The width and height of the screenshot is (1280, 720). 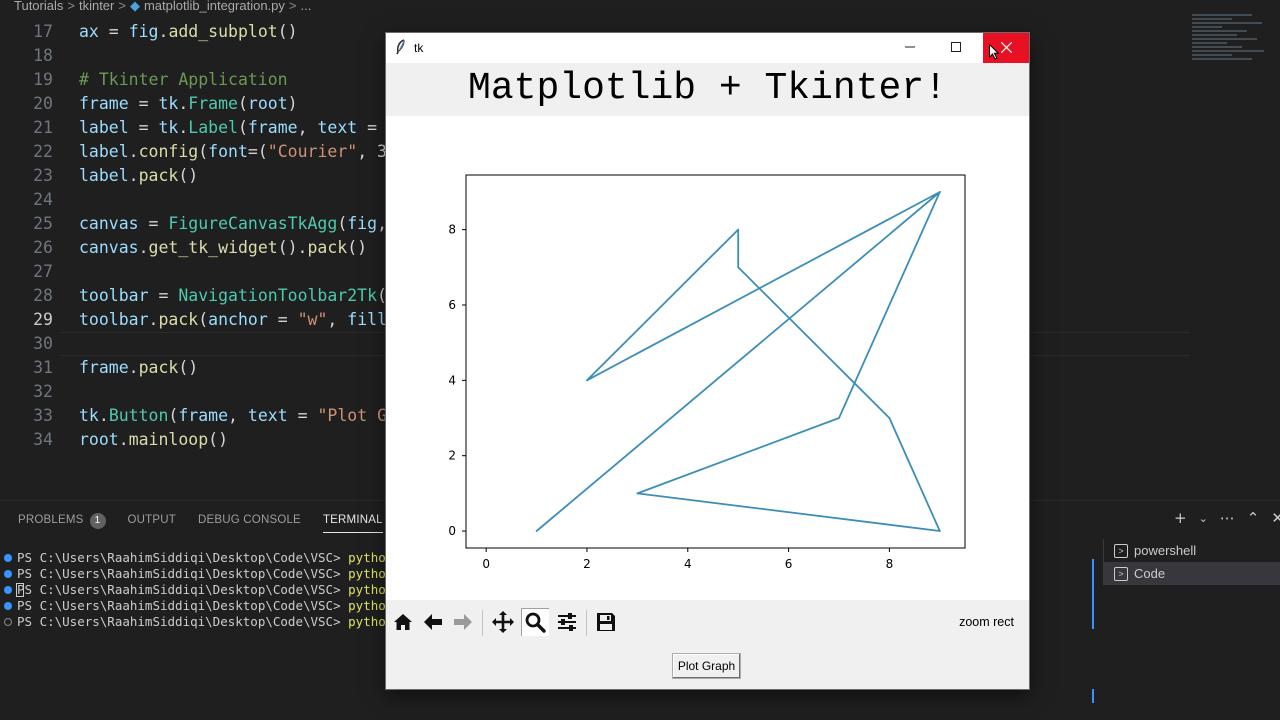 I want to click on code-token: font, so click(x=228, y=151).